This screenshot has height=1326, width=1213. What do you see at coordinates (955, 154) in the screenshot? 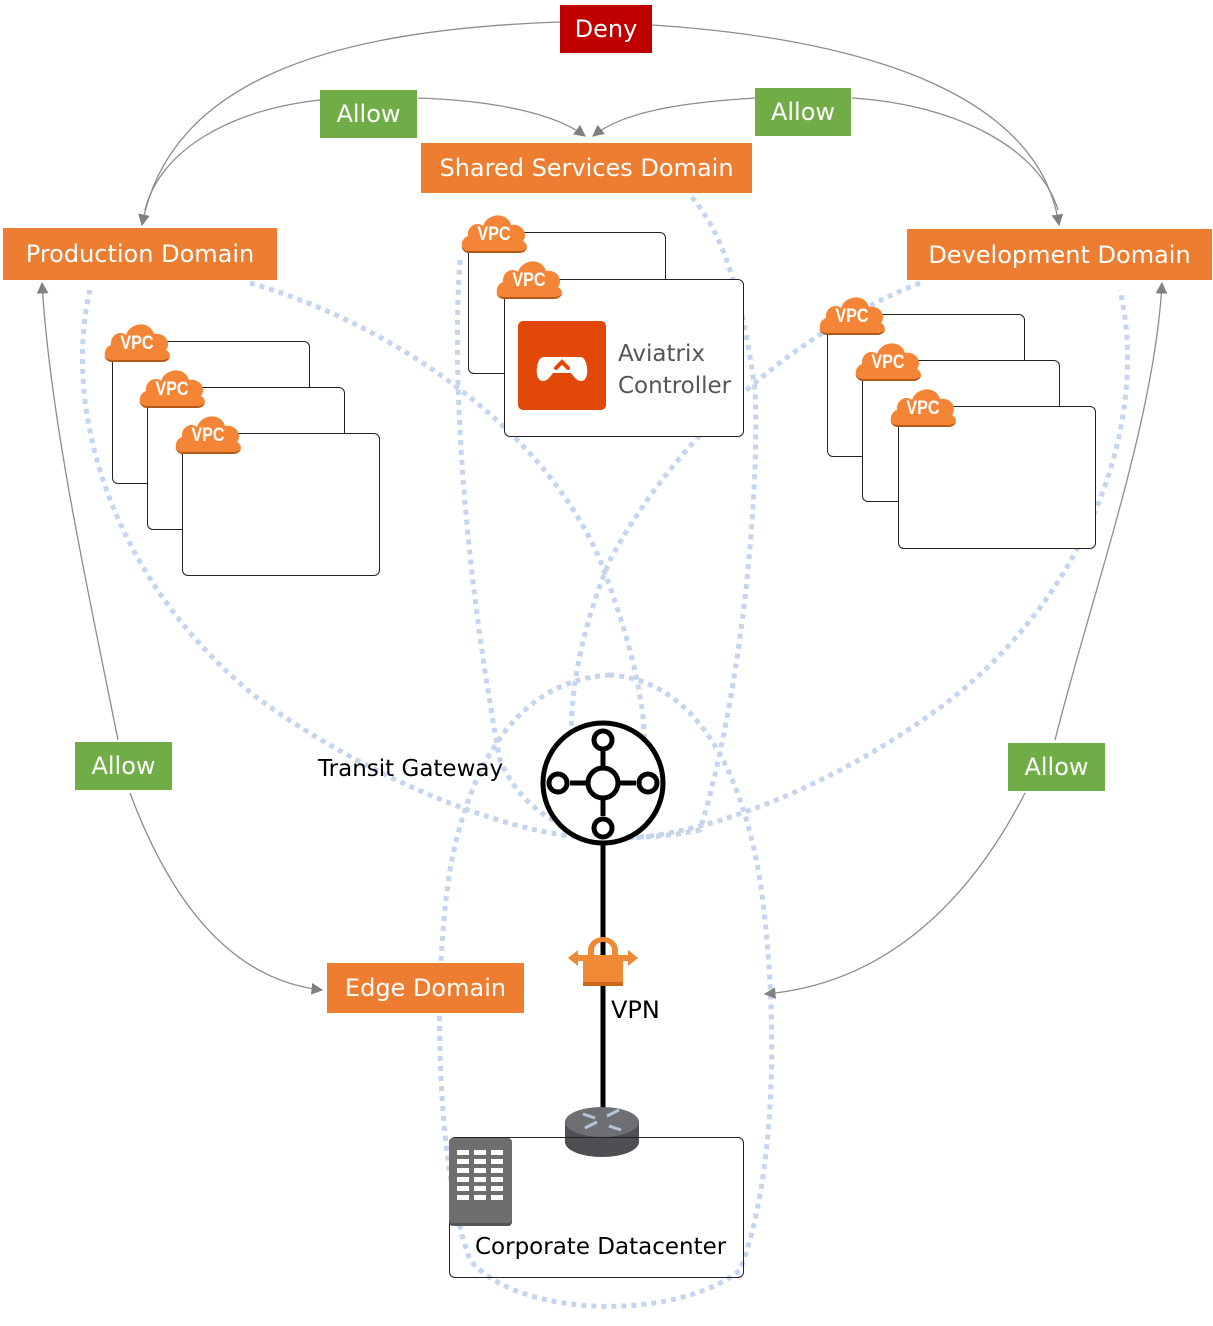
I see `allow-arrow-dev-shared-right` at bounding box center [955, 154].